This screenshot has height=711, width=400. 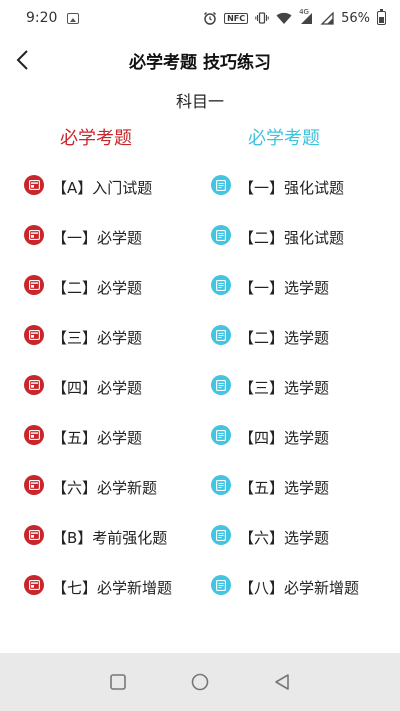 What do you see at coordinates (299, 588) in the screenshot?
I see `list-item-label: 【八】必学新增题` at bounding box center [299, 588].